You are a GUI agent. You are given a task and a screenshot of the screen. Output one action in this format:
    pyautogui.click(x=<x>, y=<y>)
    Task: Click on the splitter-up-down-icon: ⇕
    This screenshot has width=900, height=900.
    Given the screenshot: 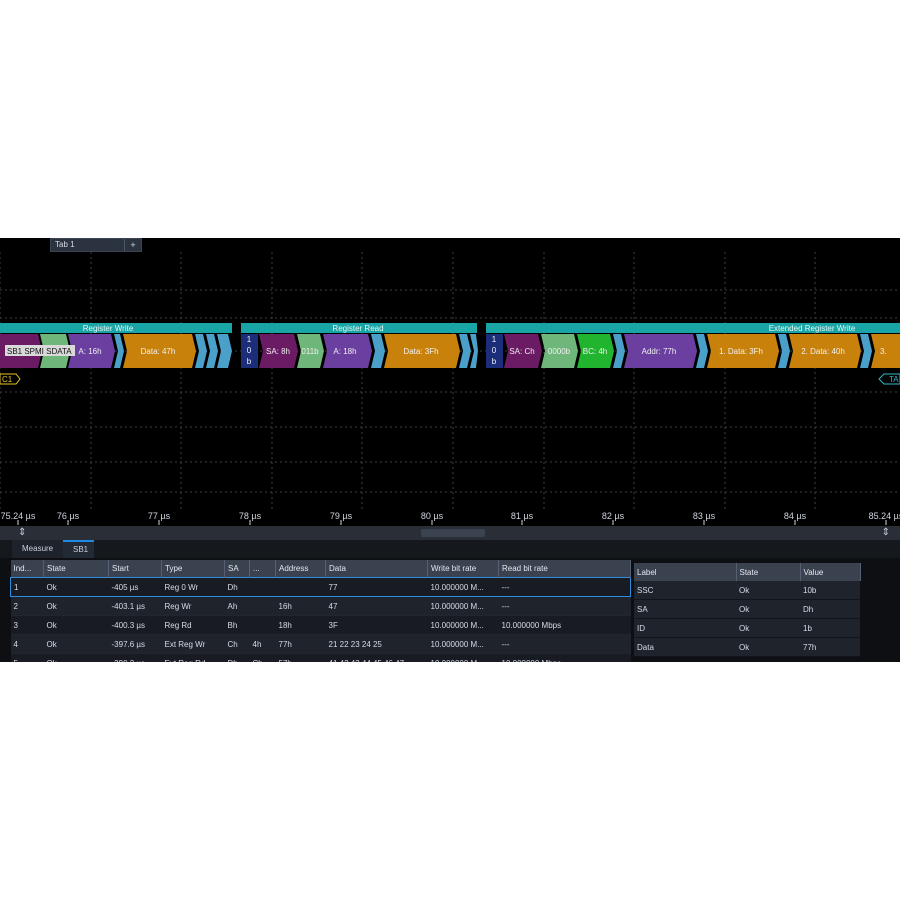 What is the action you would take?
    pyautogui.click(x=22, y=532)
    